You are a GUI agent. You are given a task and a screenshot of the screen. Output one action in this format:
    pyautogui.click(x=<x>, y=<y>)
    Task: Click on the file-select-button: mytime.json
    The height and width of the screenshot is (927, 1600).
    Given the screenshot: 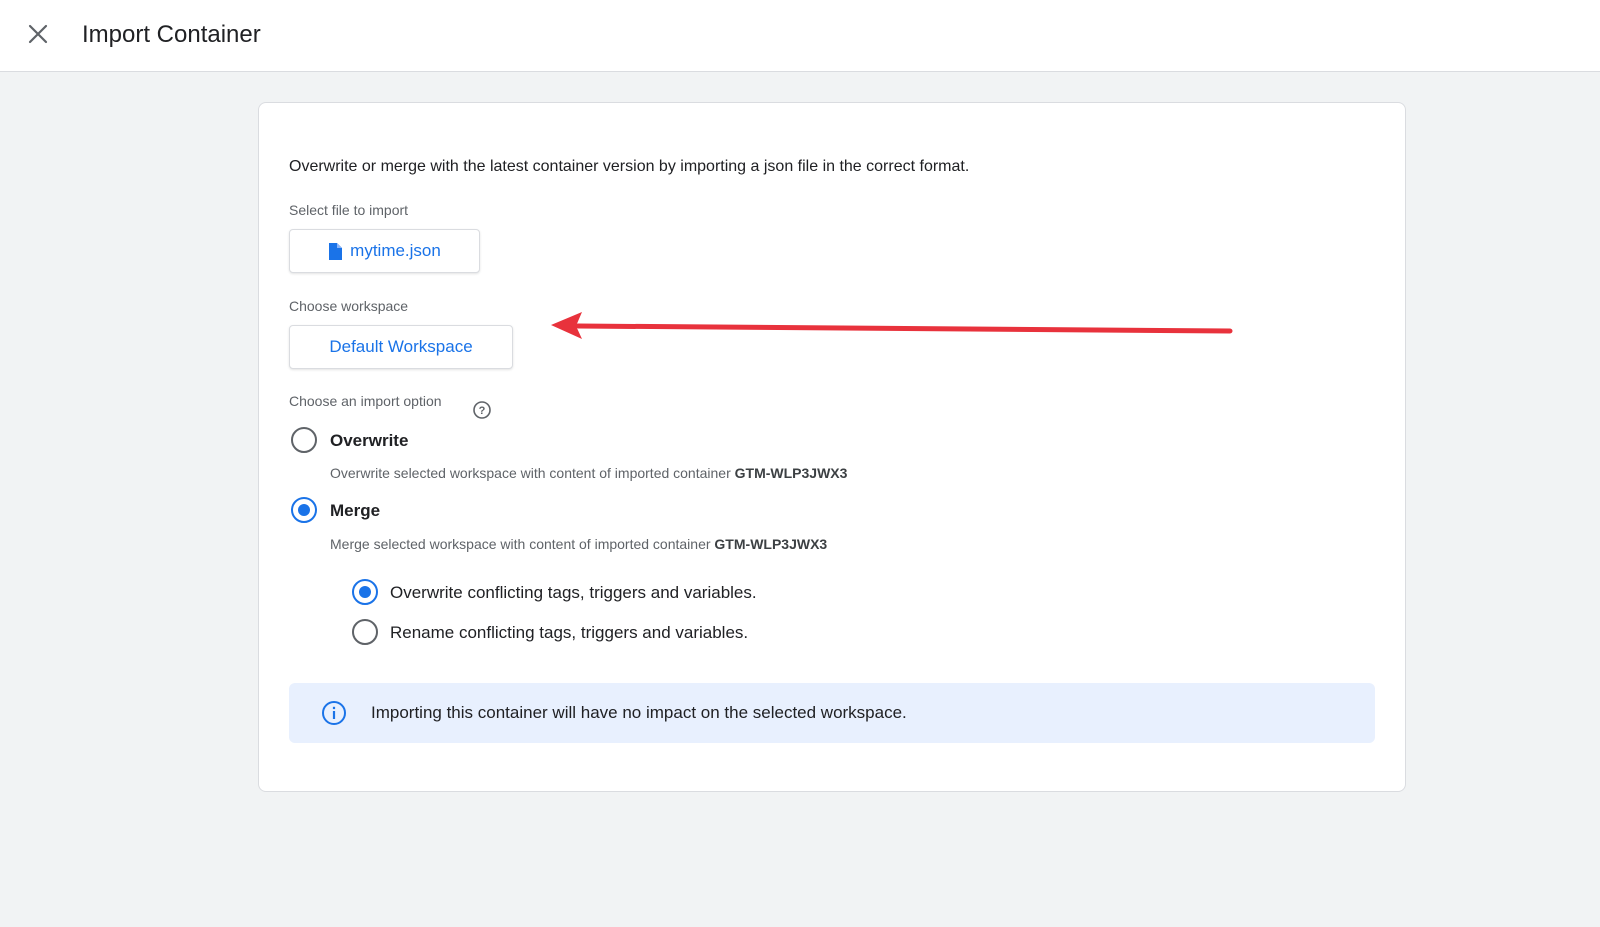 What is the action you would take?
    pyautogui.click(x=384, y=251)
    